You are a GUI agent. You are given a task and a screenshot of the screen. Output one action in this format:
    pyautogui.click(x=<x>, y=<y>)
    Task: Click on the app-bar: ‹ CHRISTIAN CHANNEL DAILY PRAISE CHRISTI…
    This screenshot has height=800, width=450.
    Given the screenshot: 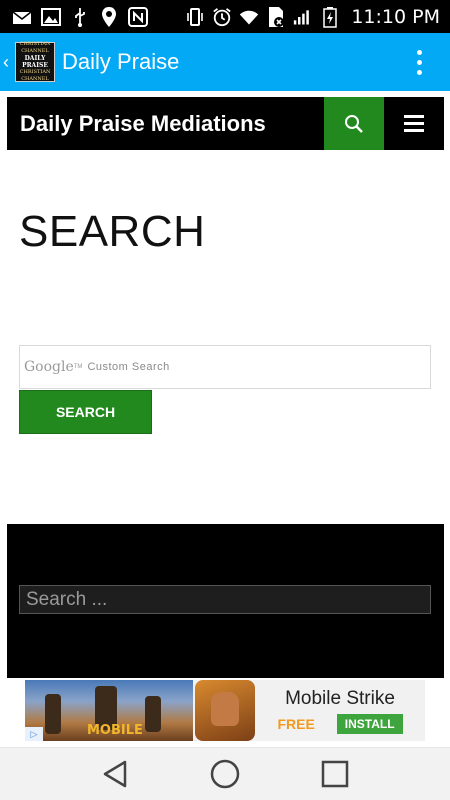 What is the action you would take?
    pyautogui.click(x=225, y=62)
    